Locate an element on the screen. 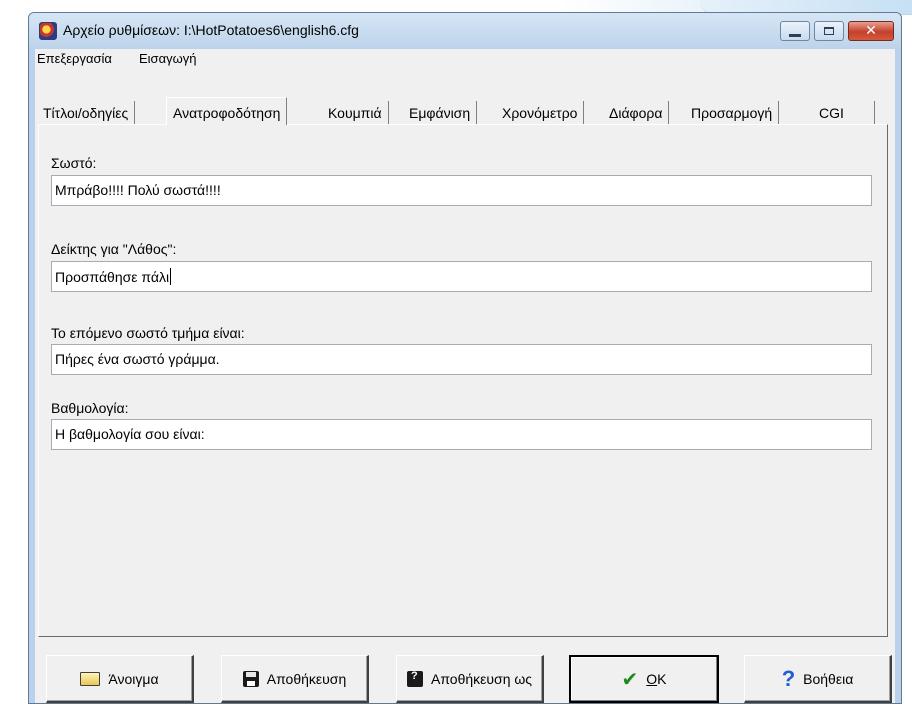 This screenshot has height=704, width=912. ok-accelerator: O is located at coordinates (652, 679).